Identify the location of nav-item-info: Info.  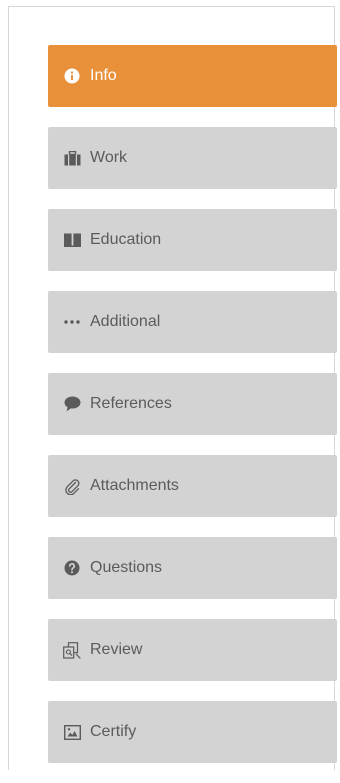
(192, 76).